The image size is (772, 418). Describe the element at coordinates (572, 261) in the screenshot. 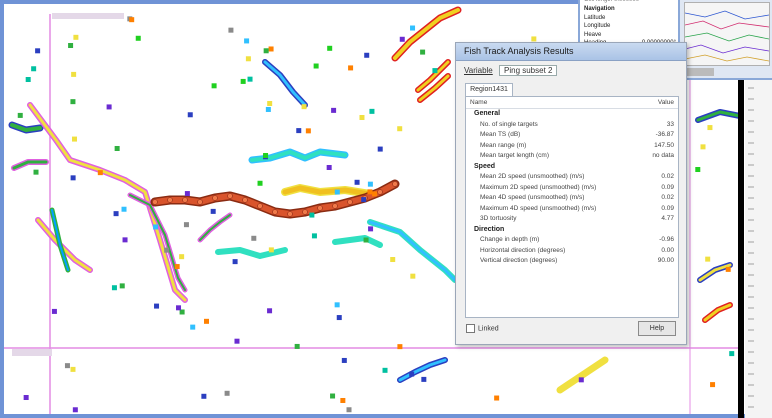

I see `table-row: Vertical direction (degrees) 90.00` at that location.